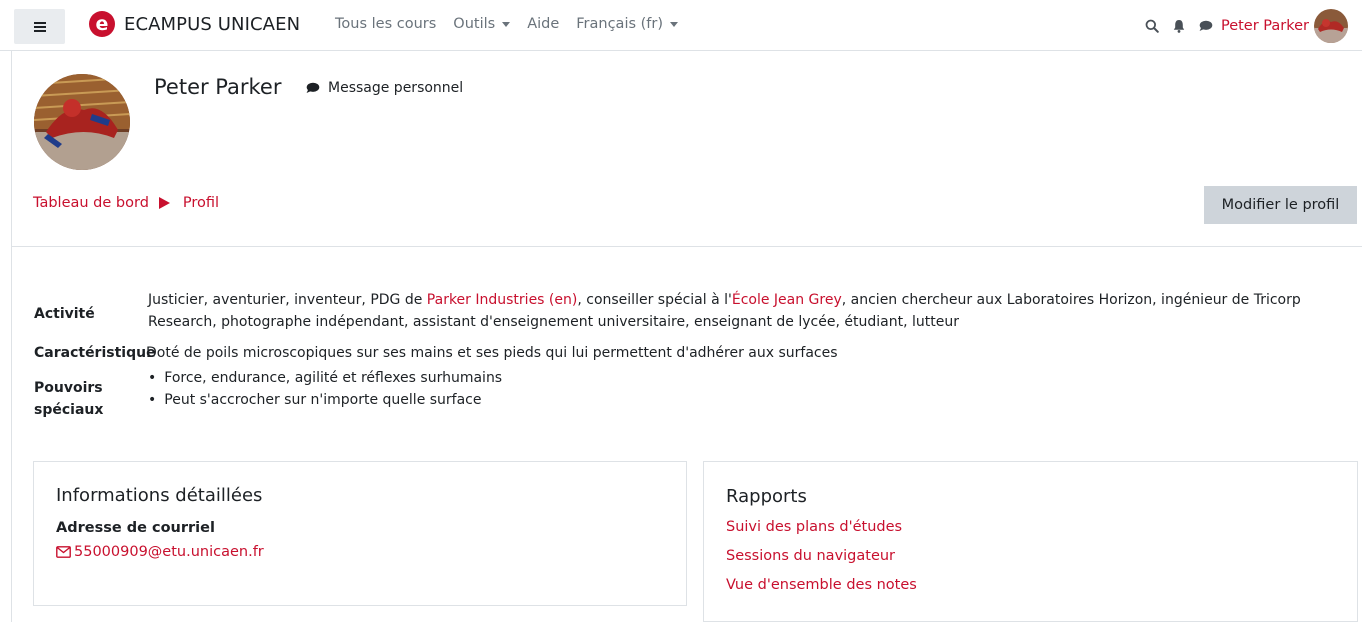  What do you see at coordinates (68, 399) in the screenshot?
I see `field-label-pouvoirs: Pouvoirs spéciaux` at bounding box center [68, 399].